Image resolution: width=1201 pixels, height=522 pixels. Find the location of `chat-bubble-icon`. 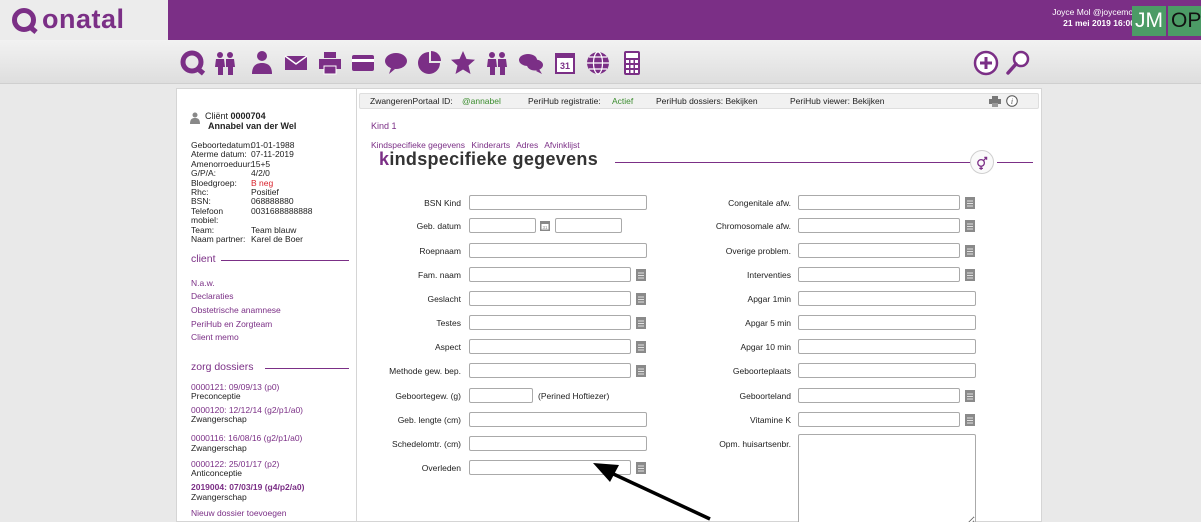

chat-bubble-icon is located at coordinates (396, 63).